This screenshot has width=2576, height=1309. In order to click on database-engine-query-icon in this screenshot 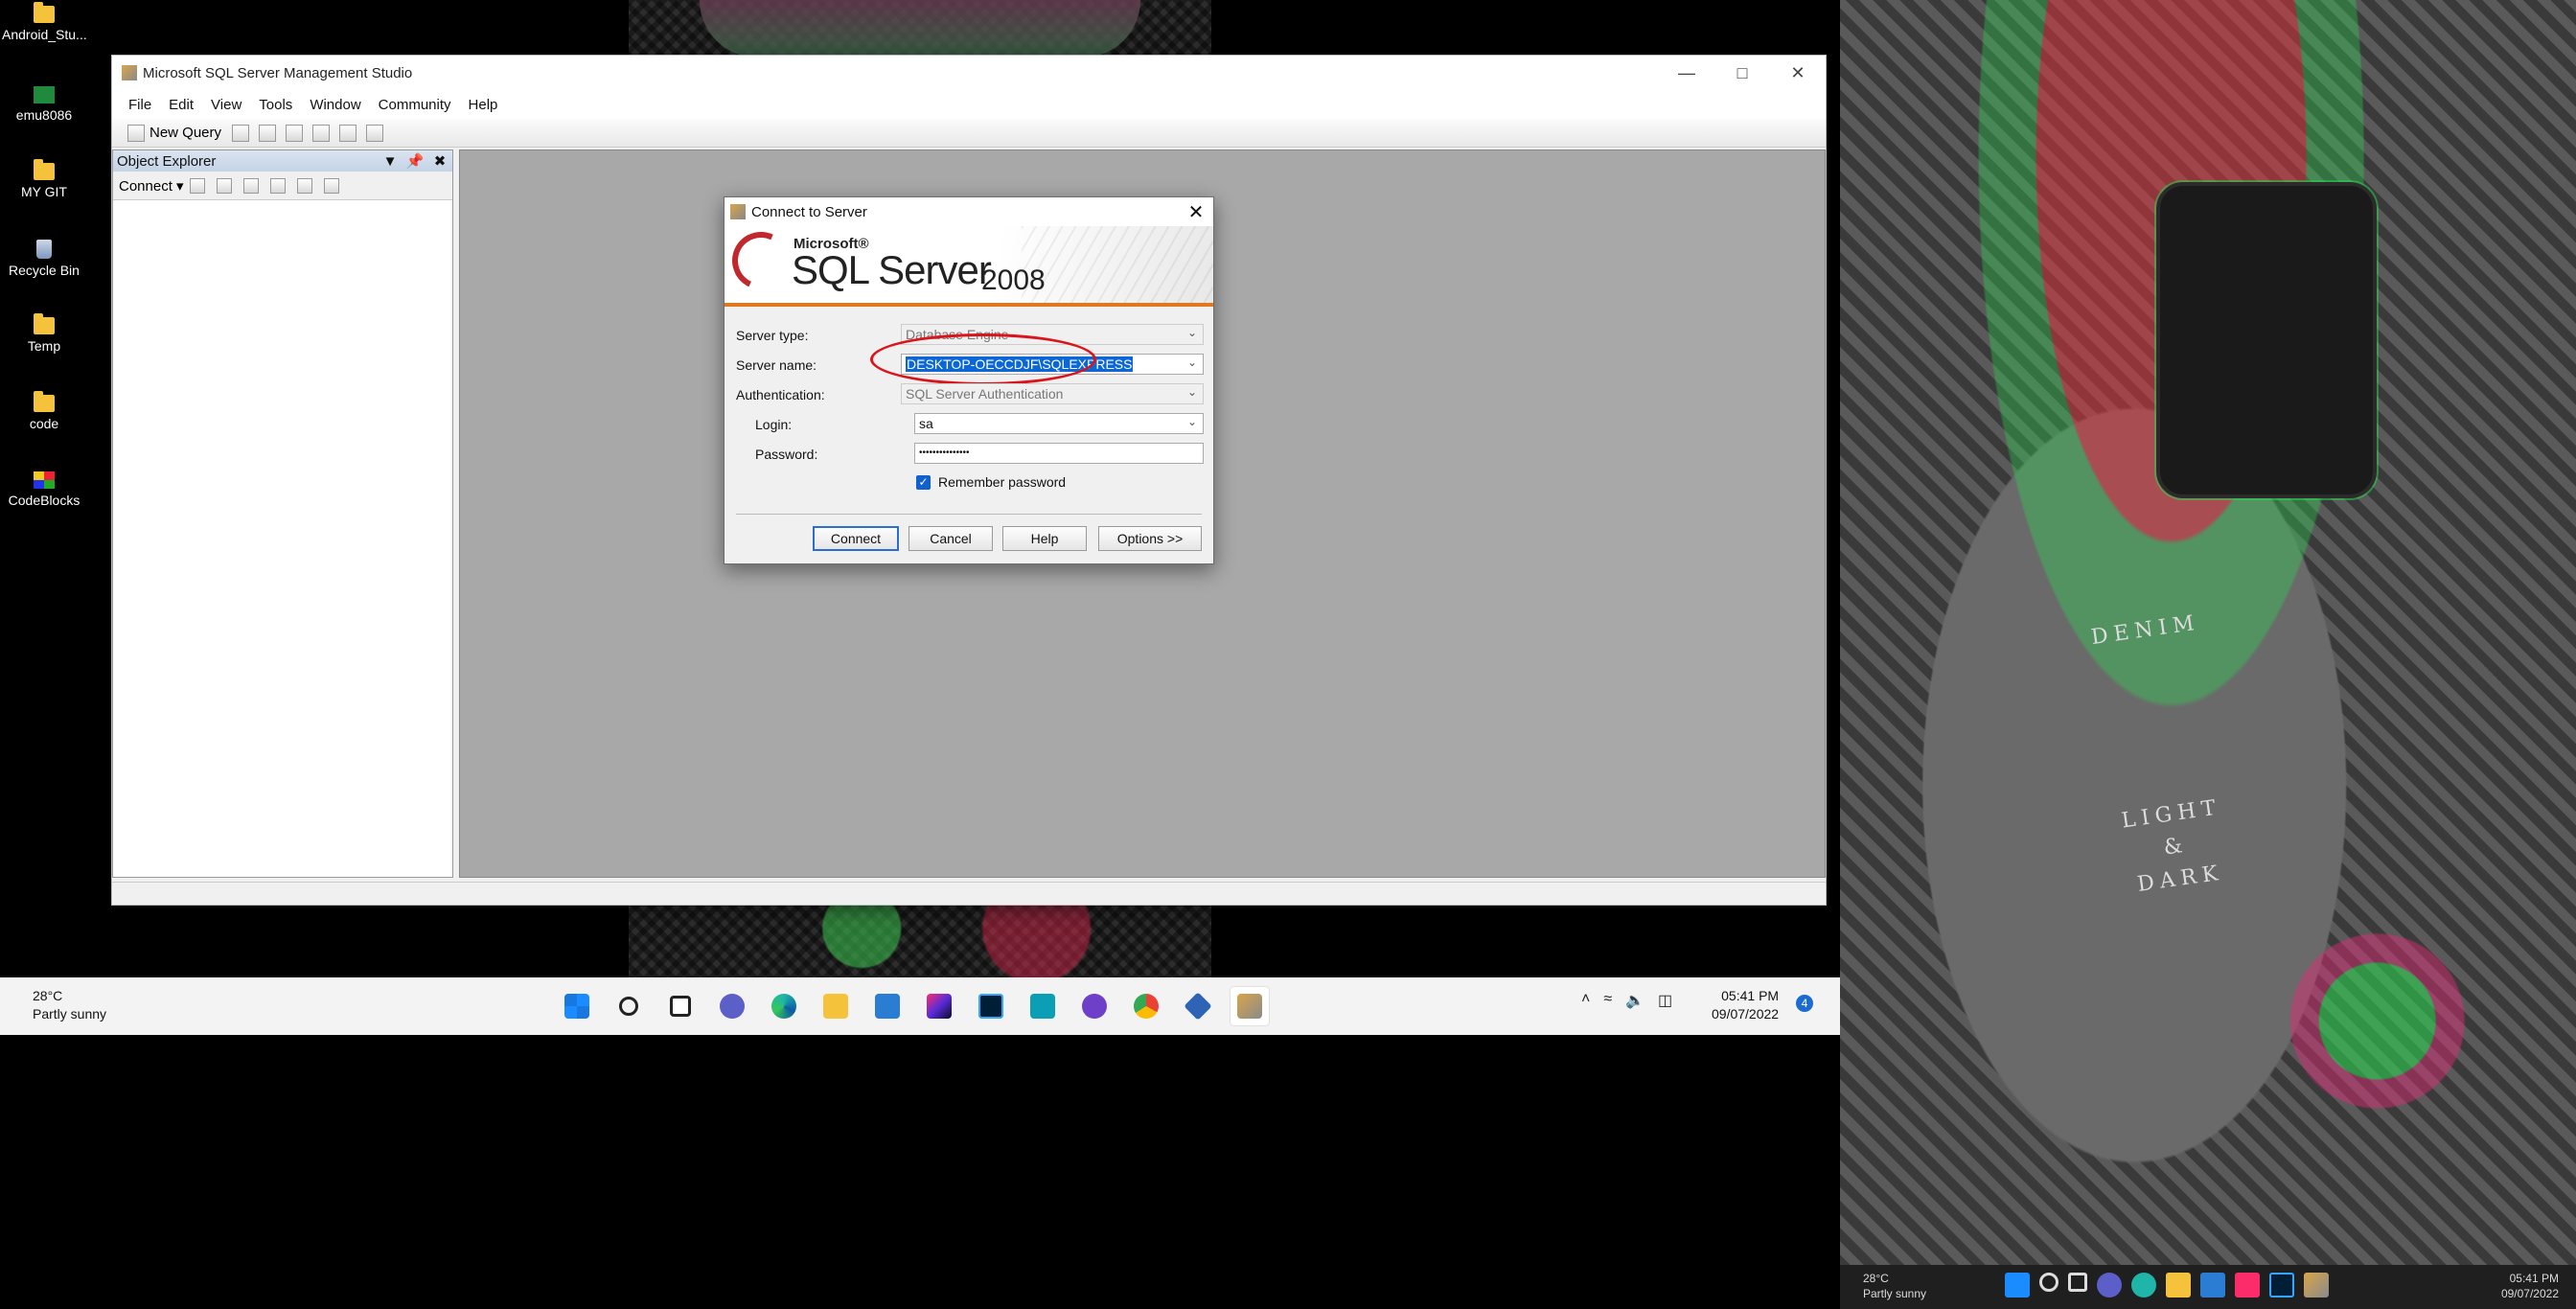, I will do `click(241, 133)`.